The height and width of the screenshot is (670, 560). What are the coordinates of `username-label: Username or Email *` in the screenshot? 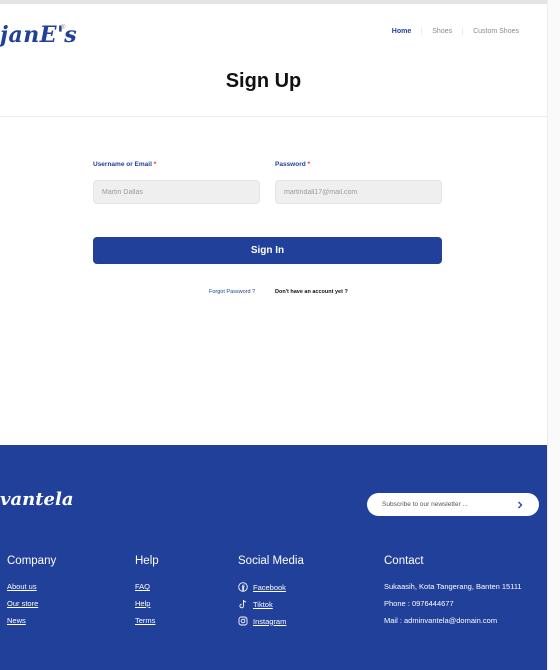 It's located at (124, 164).